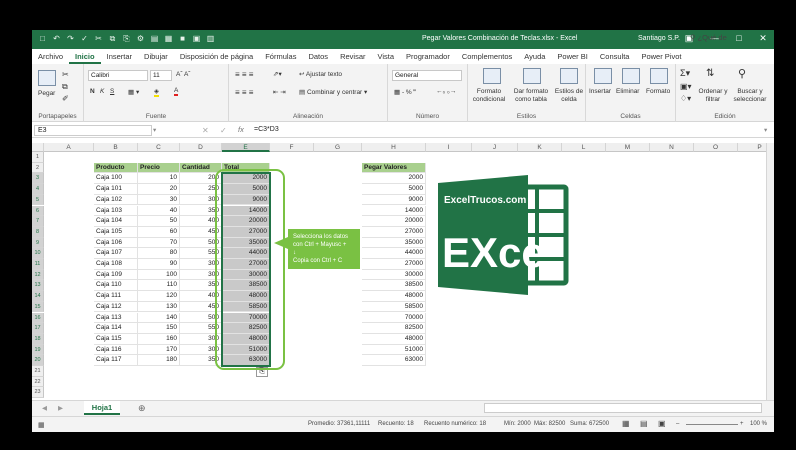 Image resolution: width=796 pixels, height=450 pixels. What do you see at coordinates (685, 98) in the screenshot?
I see `clear-icon: ♢▾` at bounding box center [685, 98].